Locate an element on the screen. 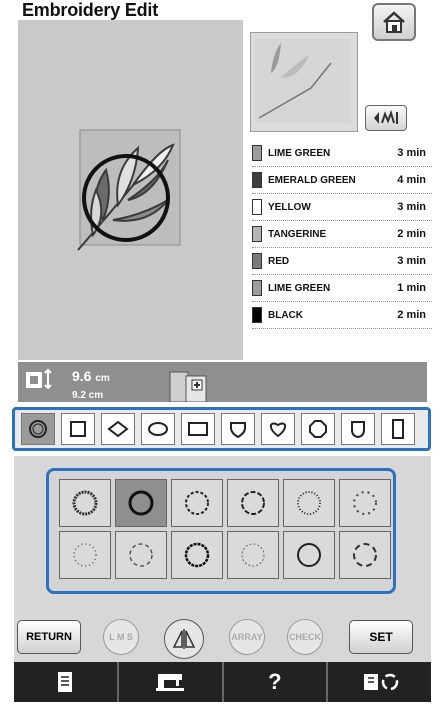  thread-name: BLACK is located at coordinates (285, 315).